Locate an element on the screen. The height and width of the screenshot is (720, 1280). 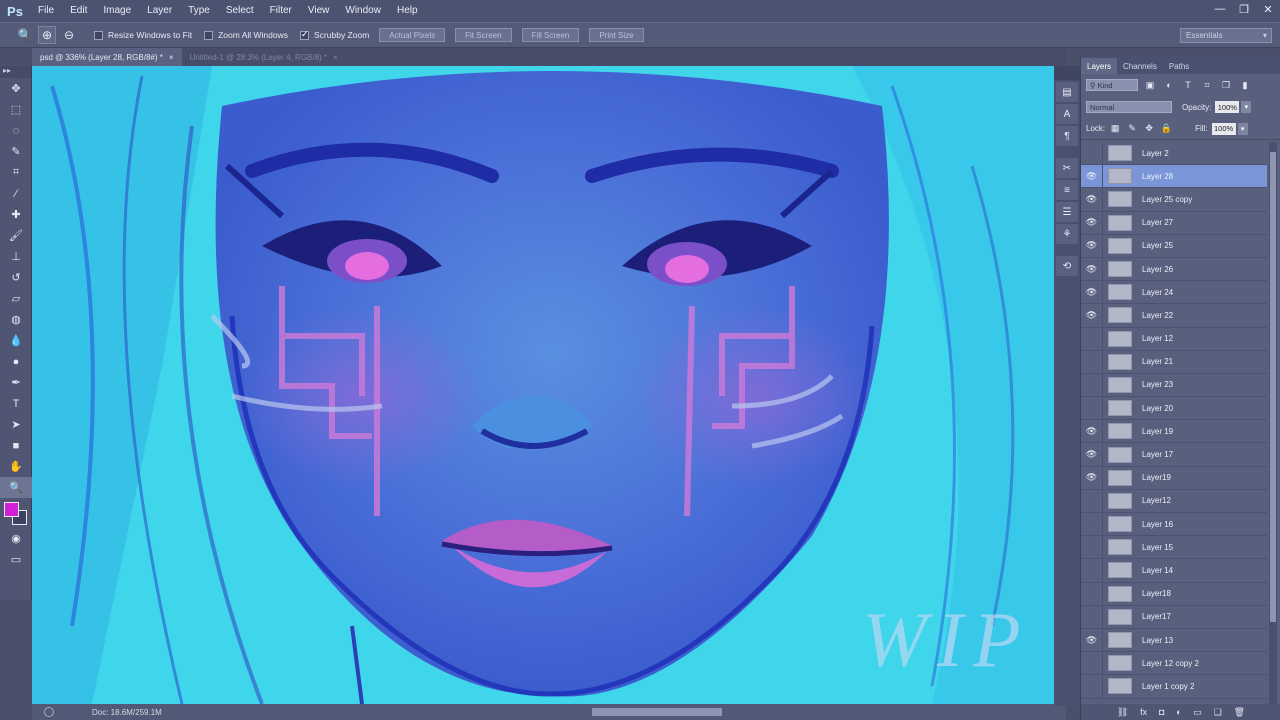
layer-row: 👁 Layer 26 is located at coordinates (1174, 269).